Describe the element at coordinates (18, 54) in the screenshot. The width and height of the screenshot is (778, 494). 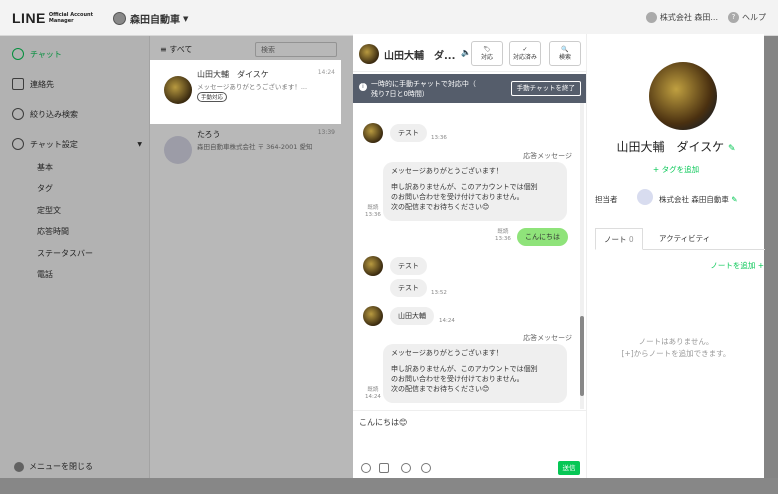
I see `chat-icon` at that location.